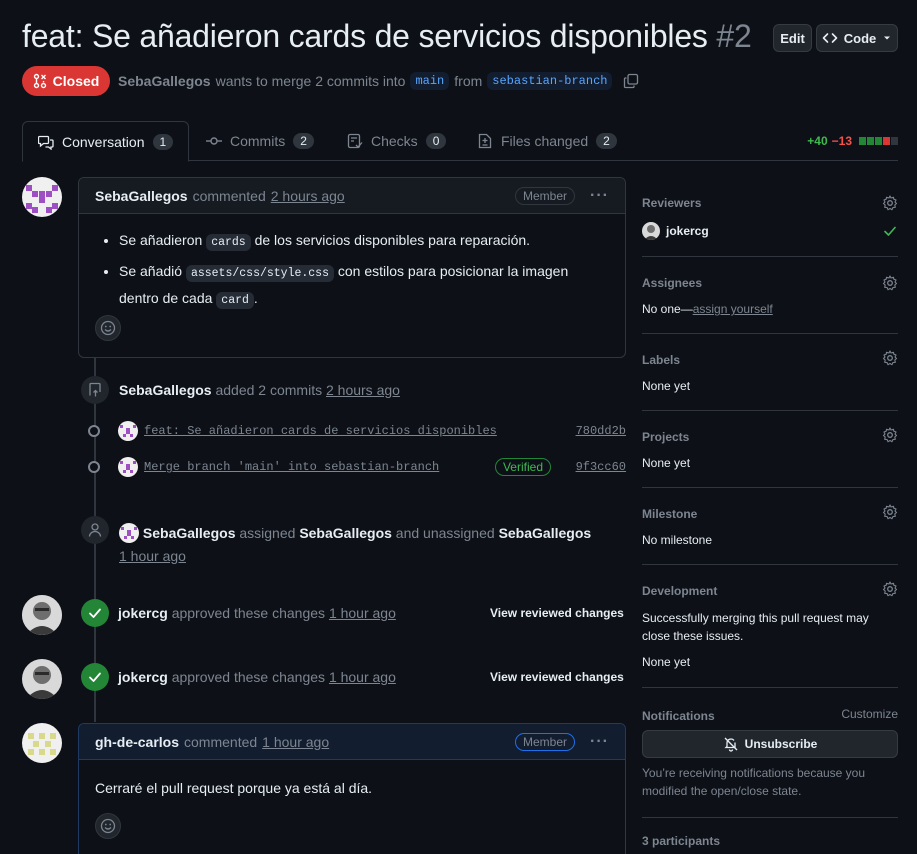 This screenshot has height=854, width=917. Describe the element at coordinates (667, 309) in the screenshot. I see `assignees-value: No one—` at that location.